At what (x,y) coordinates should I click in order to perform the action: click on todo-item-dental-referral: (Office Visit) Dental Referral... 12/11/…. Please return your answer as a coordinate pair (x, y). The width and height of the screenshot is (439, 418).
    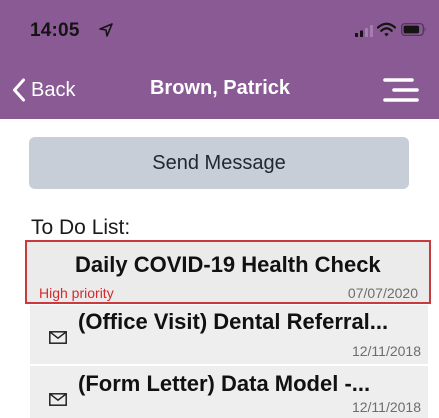
    Looking at the image, I should click on (229, 334).